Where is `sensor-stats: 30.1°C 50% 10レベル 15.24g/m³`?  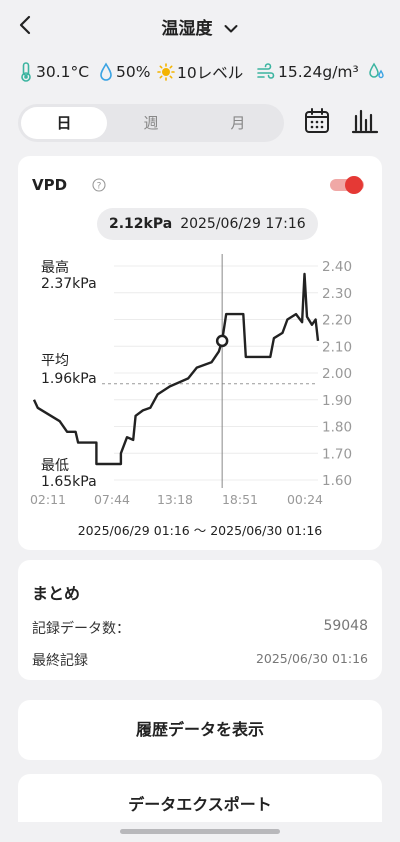 sensor-stats: 30.1°C 50% 10レベル 15.24g/m³ is located at coordinates (200, 72).